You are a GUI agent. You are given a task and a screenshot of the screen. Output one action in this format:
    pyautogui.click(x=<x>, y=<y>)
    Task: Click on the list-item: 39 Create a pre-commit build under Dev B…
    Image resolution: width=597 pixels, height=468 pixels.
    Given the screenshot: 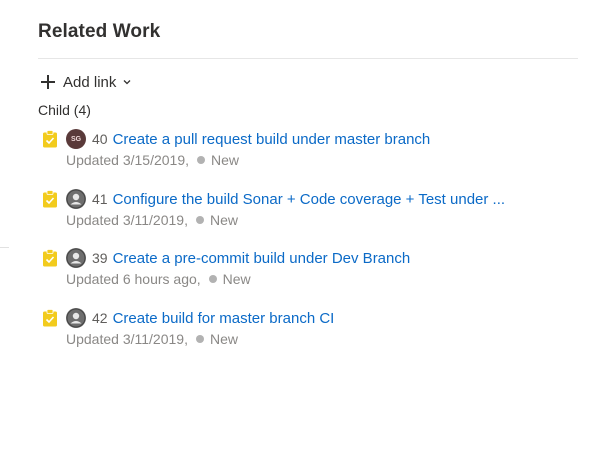 What is the action you would take?
    pyautogui.click(x=308, y=271)
    